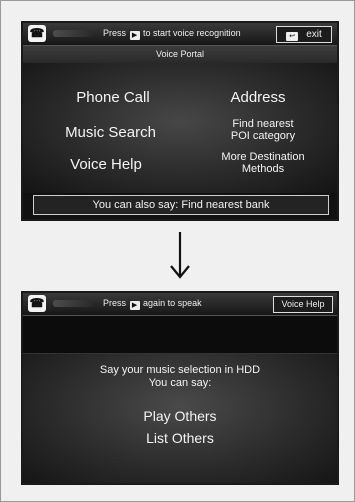 The image size is (355, 502). I want to click on voice-hint: Press ▶ again to speak, so click(152, 304).